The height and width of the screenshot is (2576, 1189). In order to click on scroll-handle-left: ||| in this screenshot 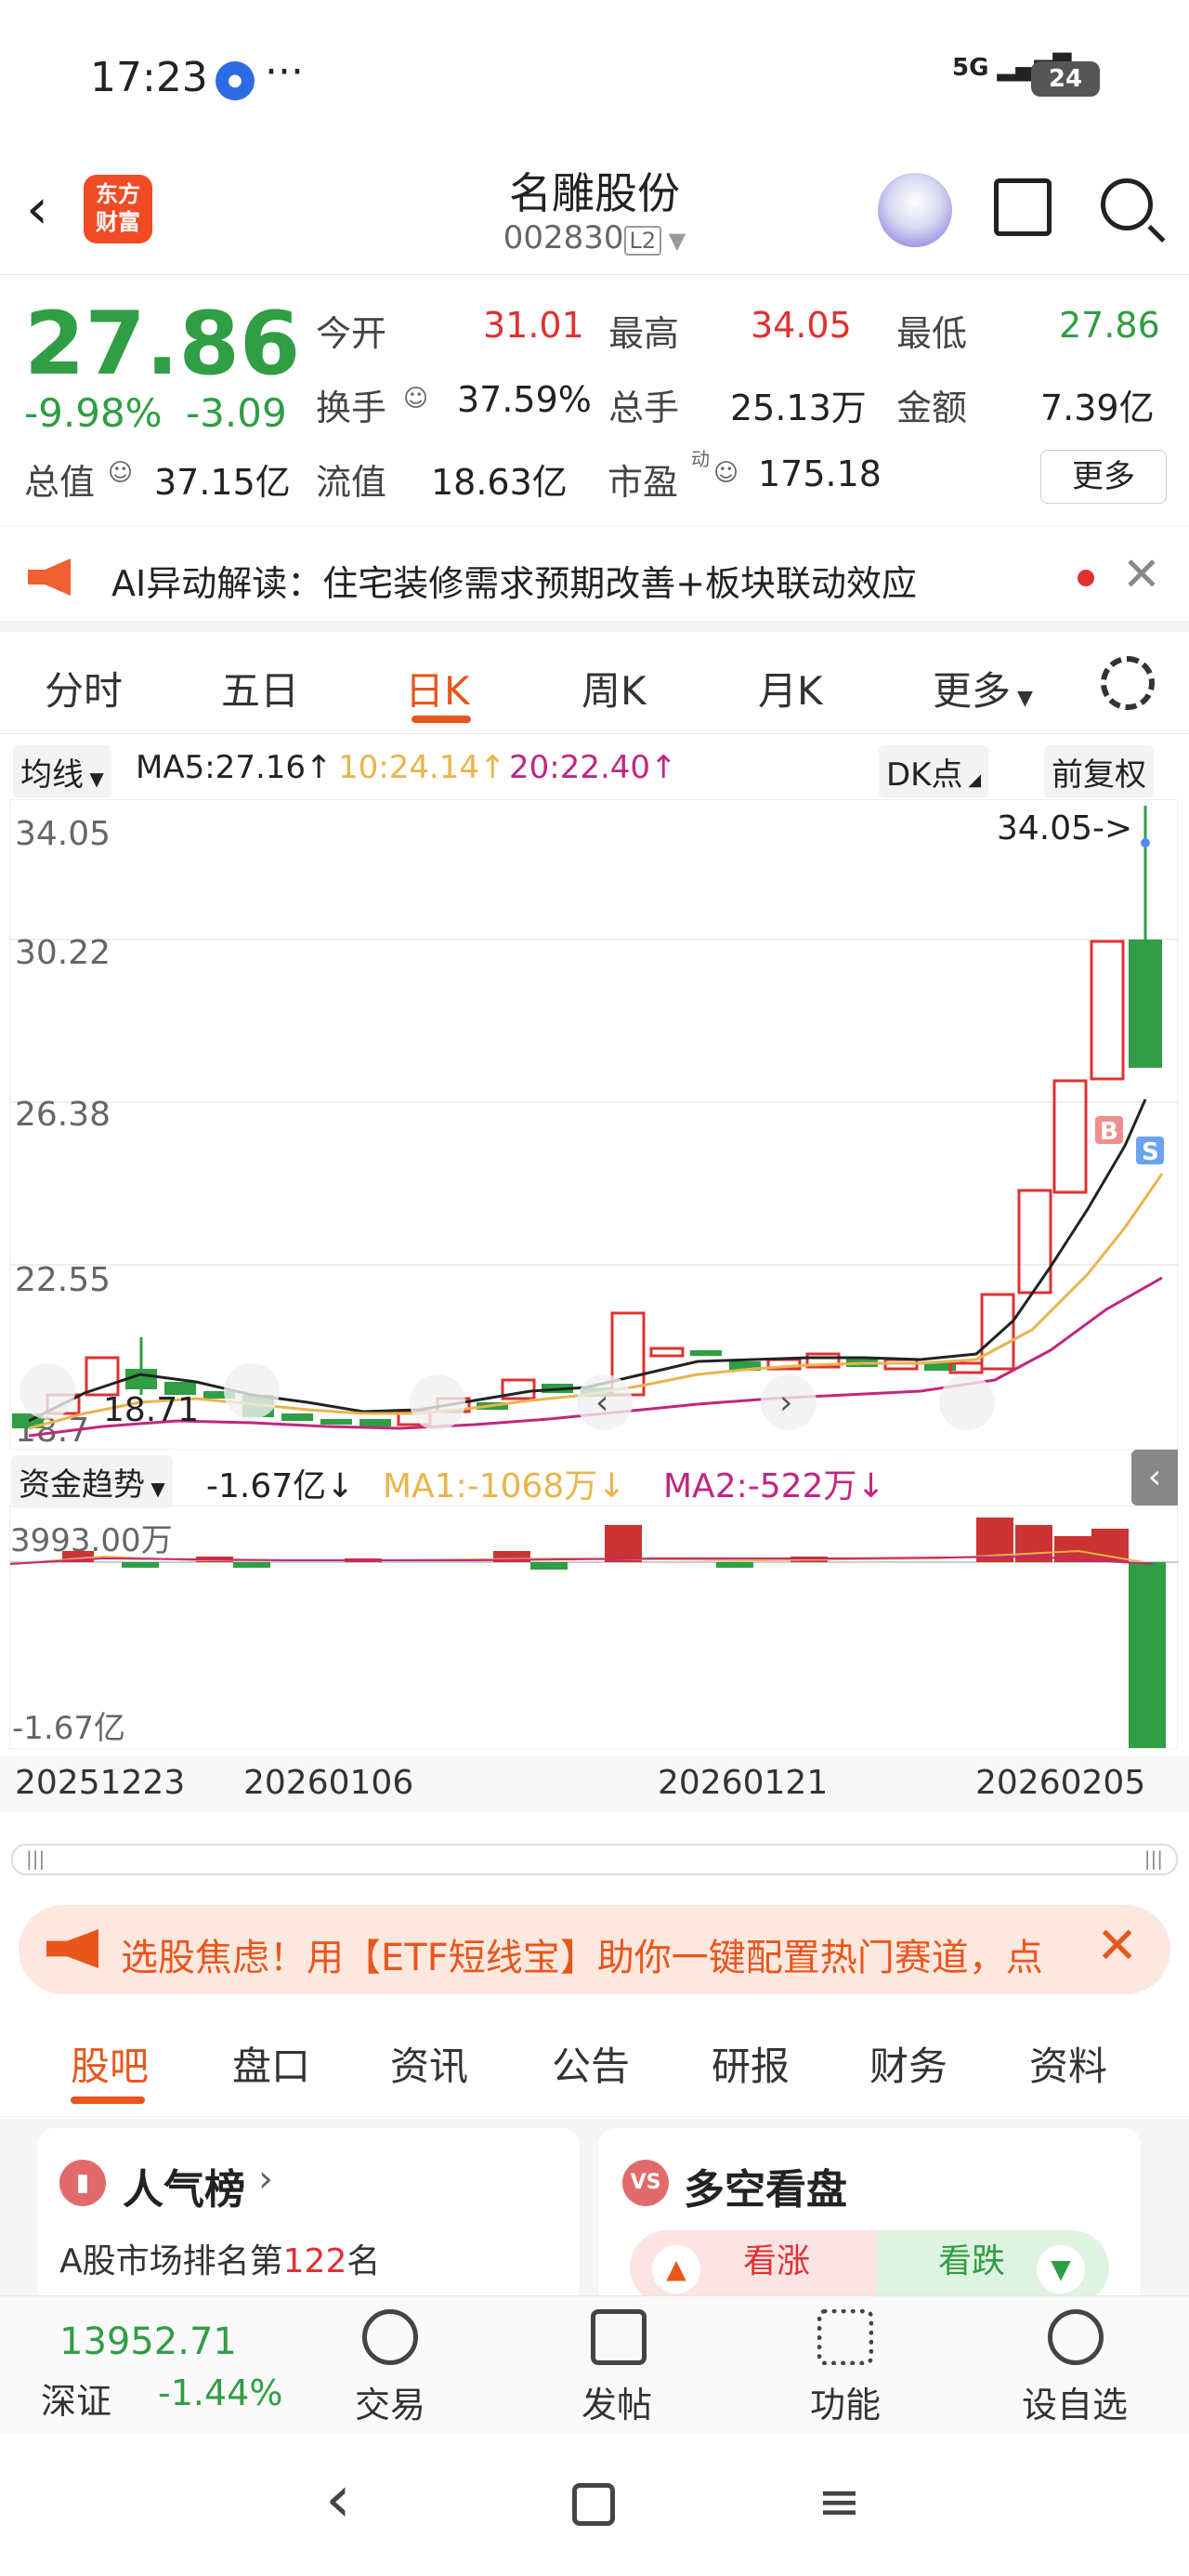, I will do `click(35, 1858)`.